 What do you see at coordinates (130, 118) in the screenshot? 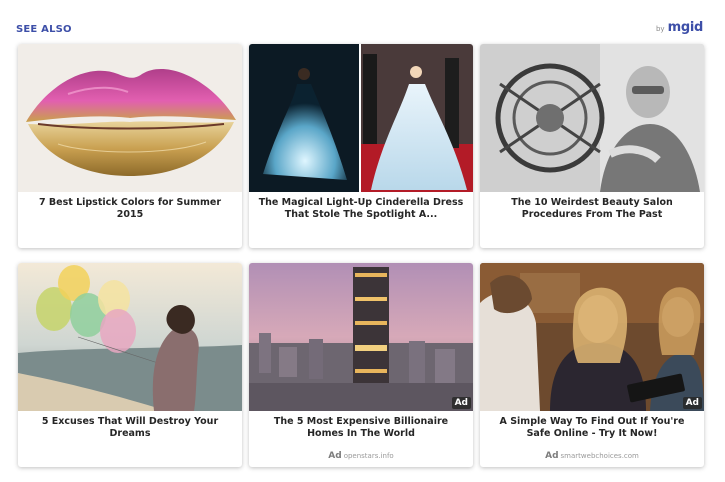
I see `lipstick-image` at bounding box center [130, 118].